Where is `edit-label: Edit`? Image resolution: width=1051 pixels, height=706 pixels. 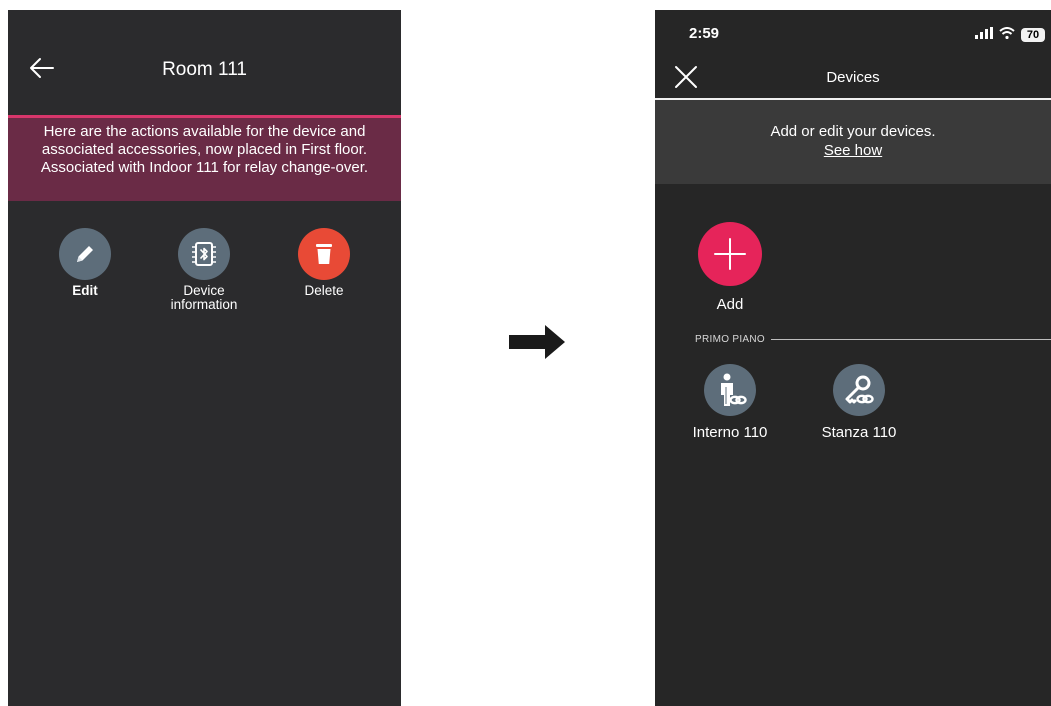 edit-label: Edit is located at coordinates (85, 290).